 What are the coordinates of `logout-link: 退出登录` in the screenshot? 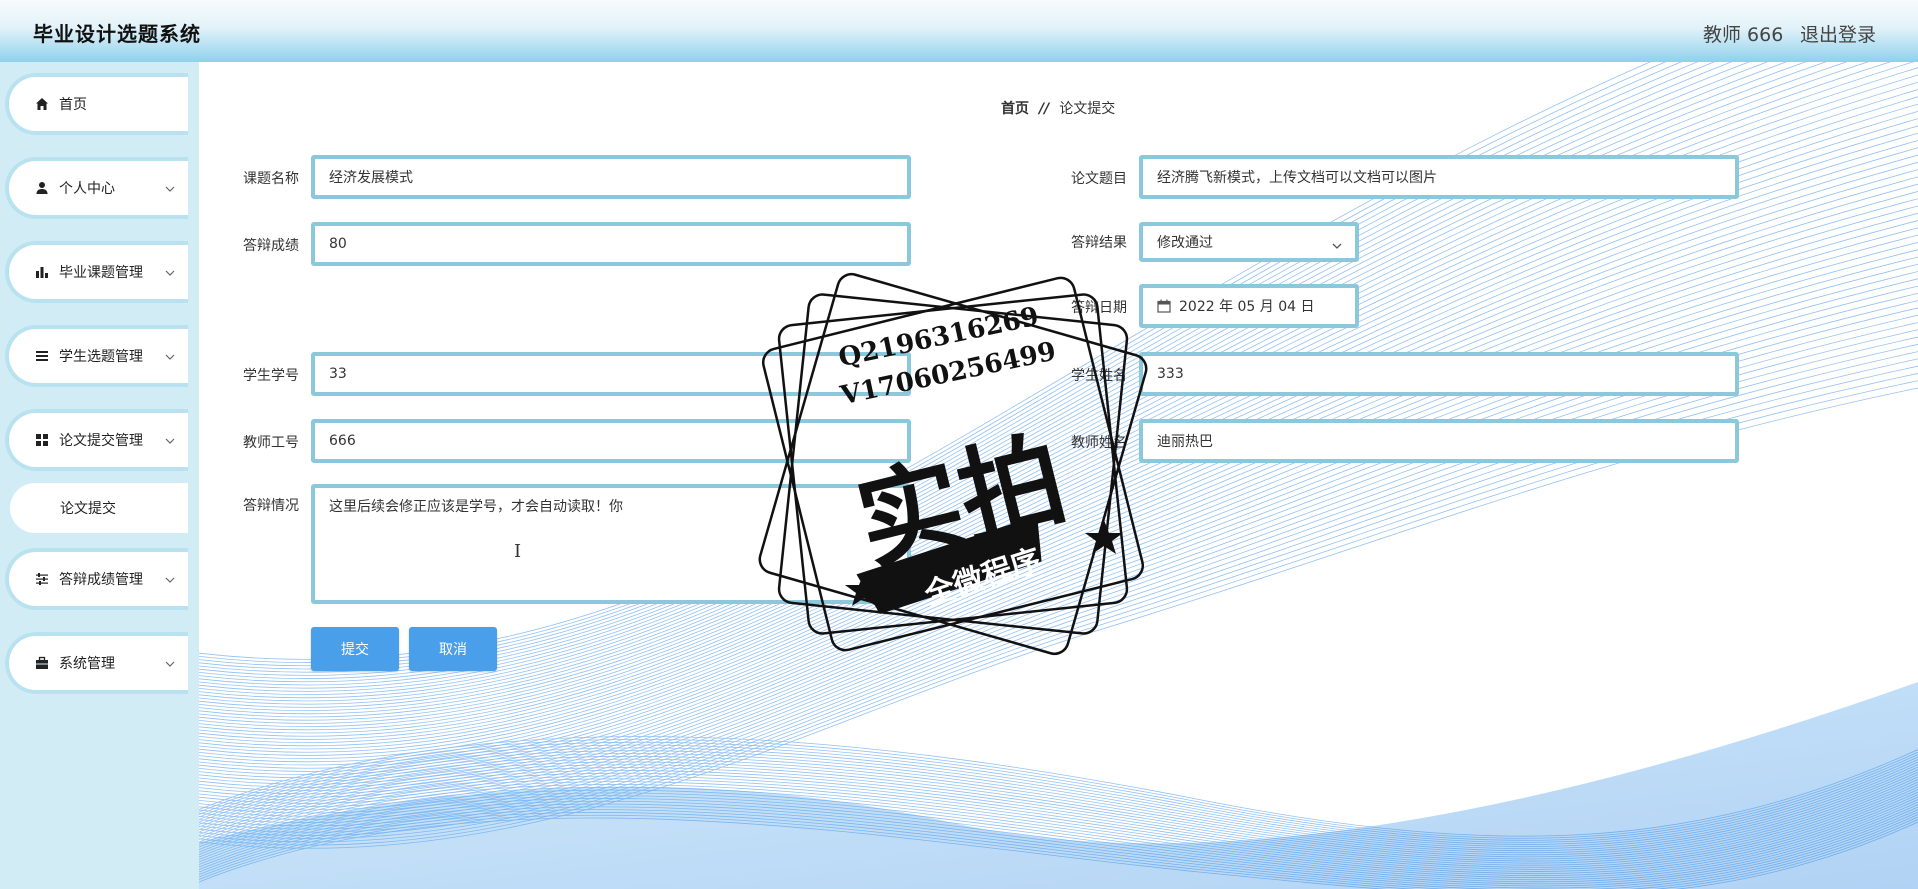 It's located at (1838, 33).